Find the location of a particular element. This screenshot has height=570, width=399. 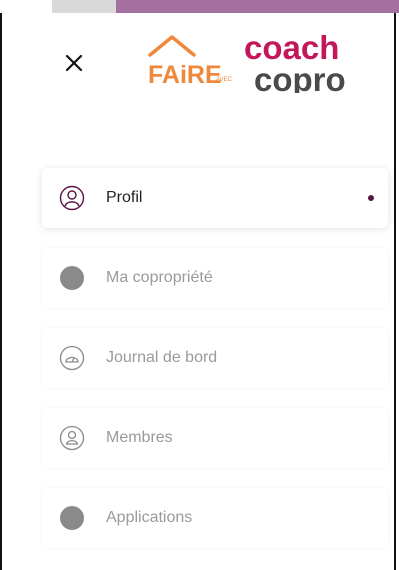

faire-avec-coachcopro-logo: FAiRE AVEC coach copro is located at coordinates (261, 59).